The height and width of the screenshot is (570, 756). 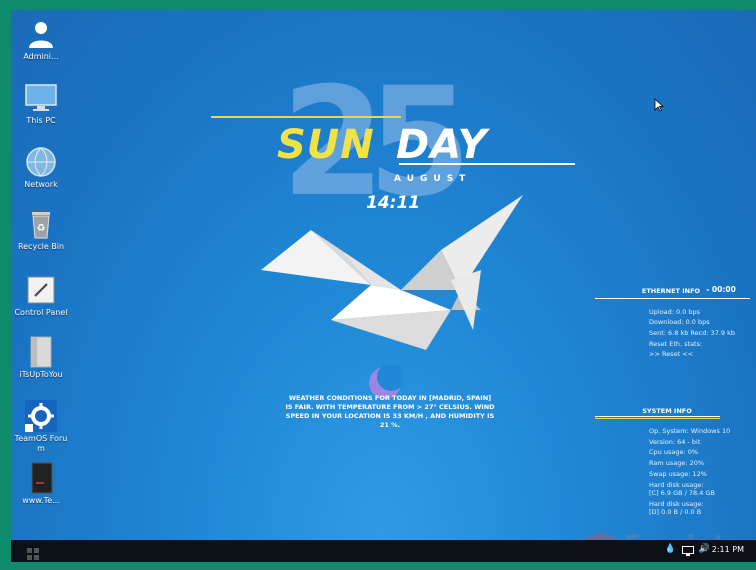 I want to click on taskbar-clock: 2:11 PM, so click(x=728, y=549).